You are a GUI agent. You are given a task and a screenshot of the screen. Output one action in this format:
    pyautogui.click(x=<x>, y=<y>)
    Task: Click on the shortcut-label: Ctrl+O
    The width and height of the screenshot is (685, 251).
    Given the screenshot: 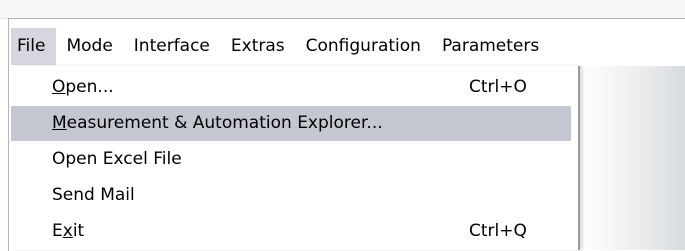 What is the action you would take?
    pyautogui.click(x=498, y=87)
    